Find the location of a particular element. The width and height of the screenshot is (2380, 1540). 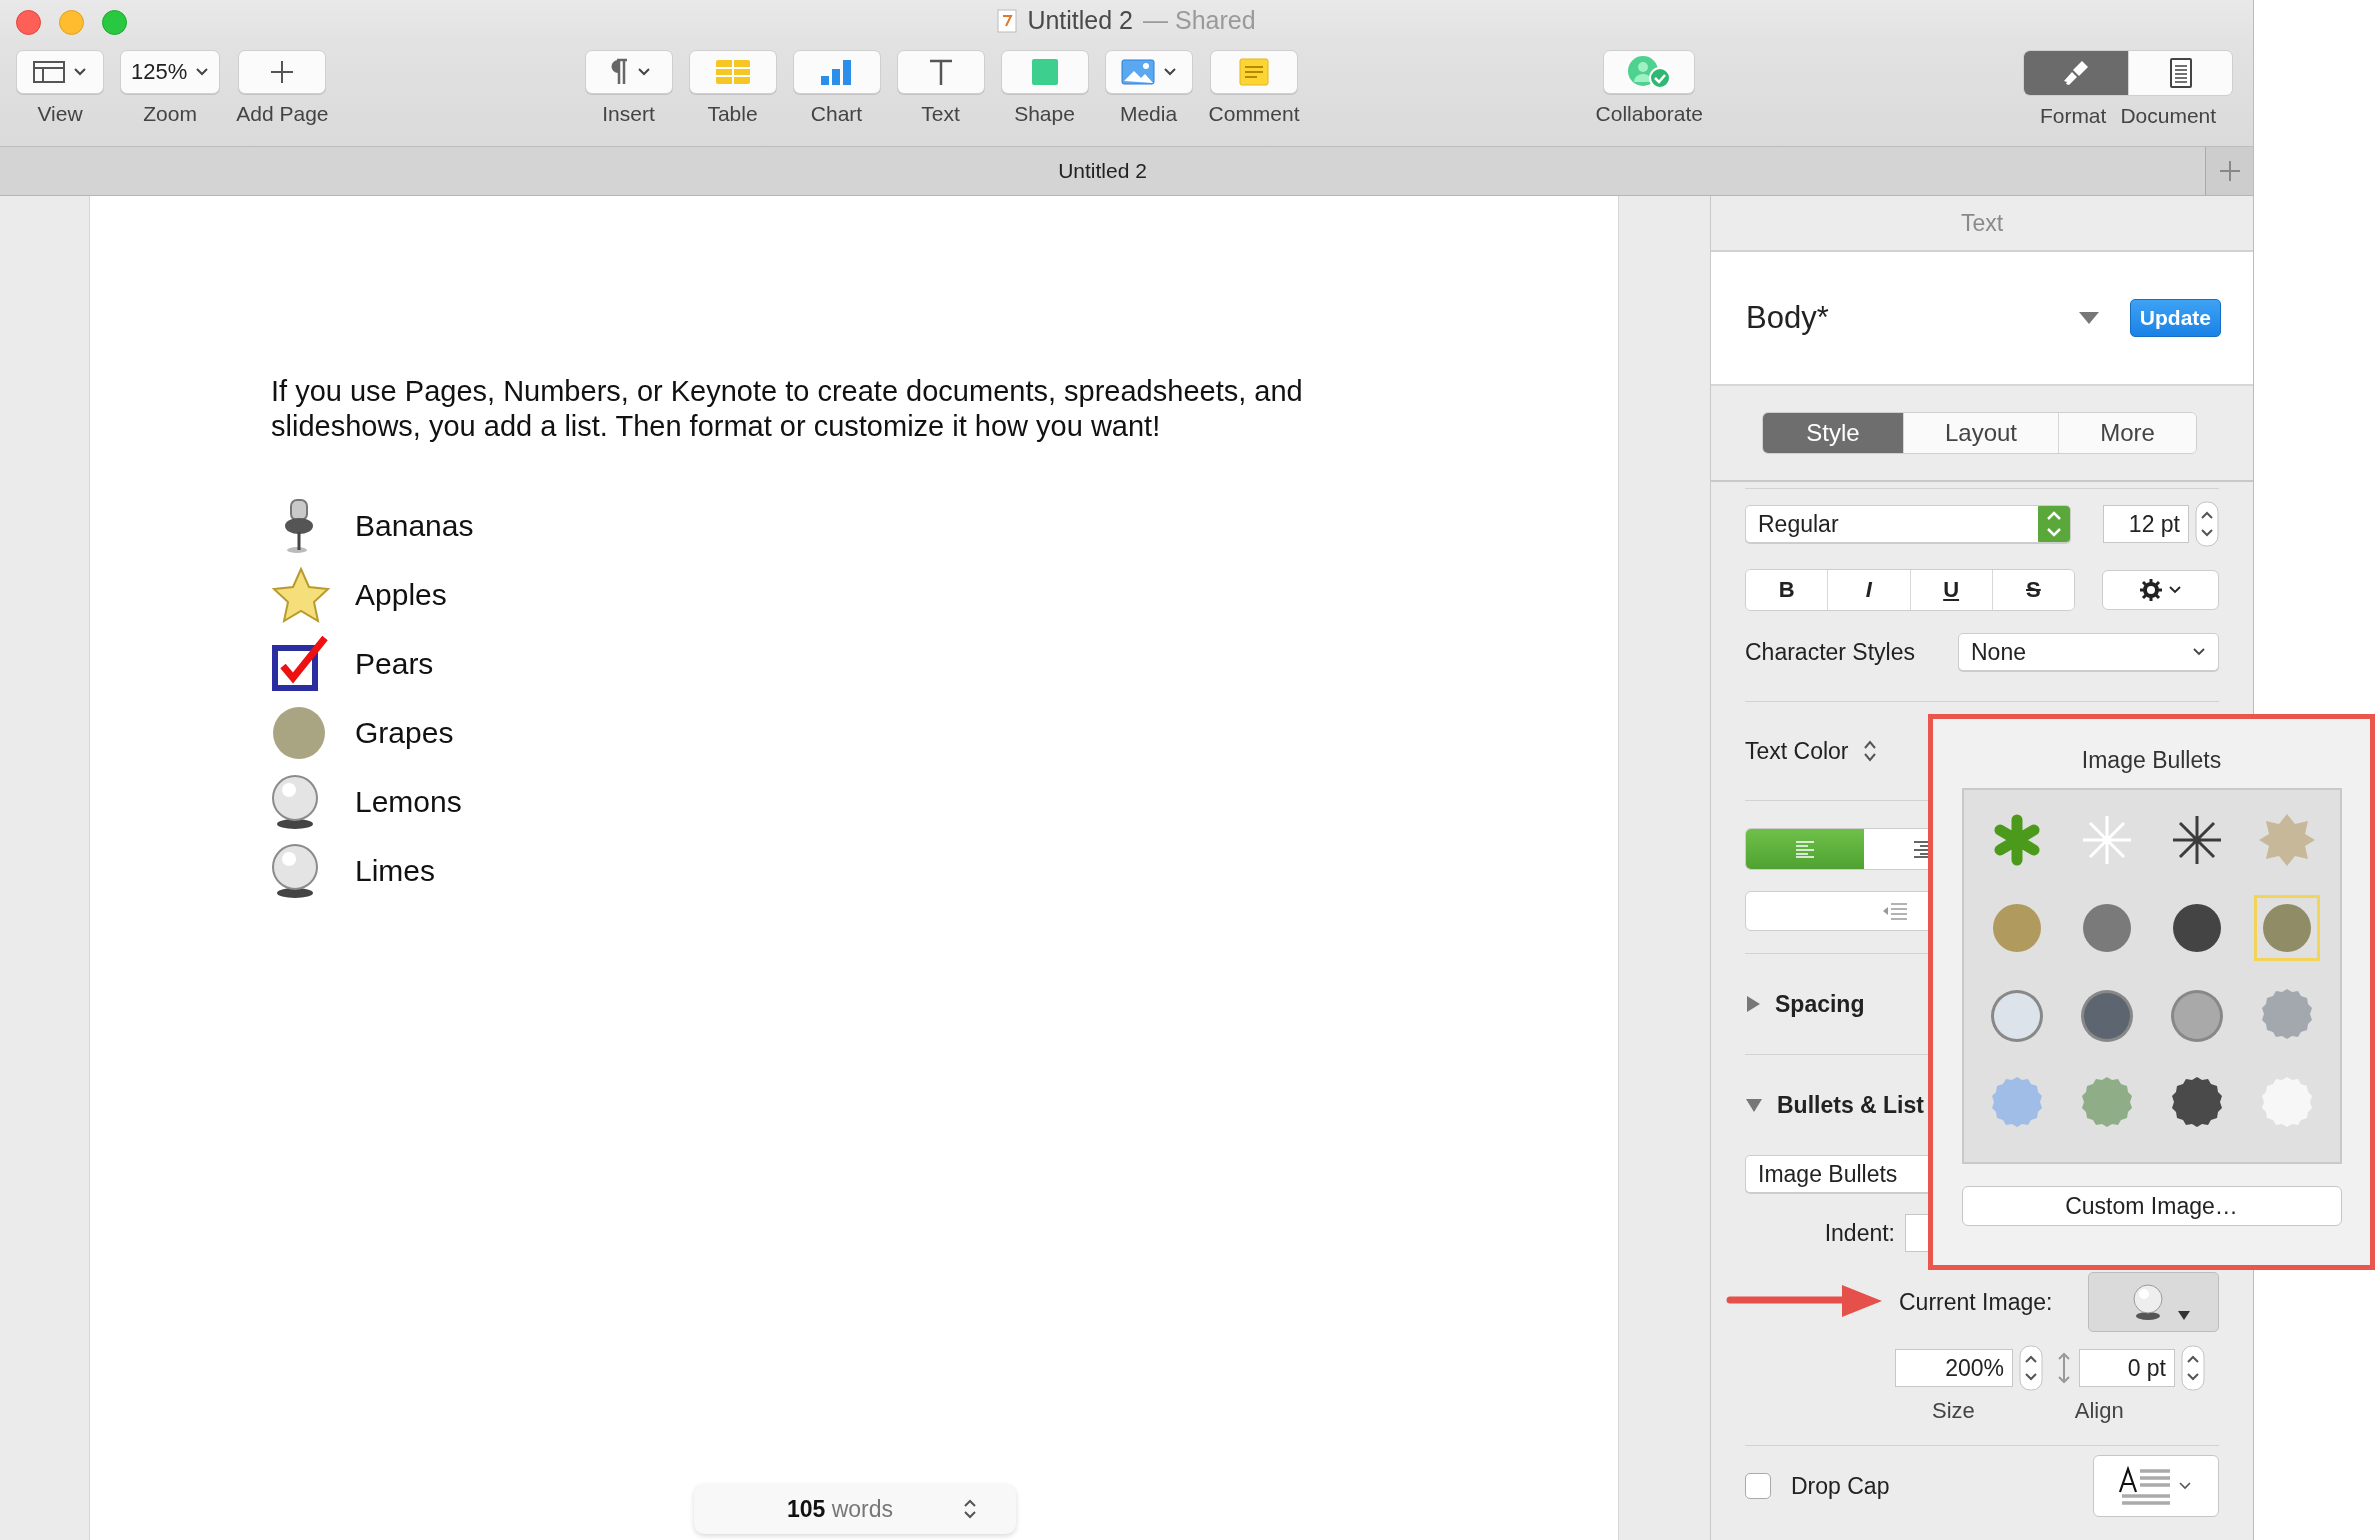

toolbar-label: Insert is located at coordinates (628, 114).